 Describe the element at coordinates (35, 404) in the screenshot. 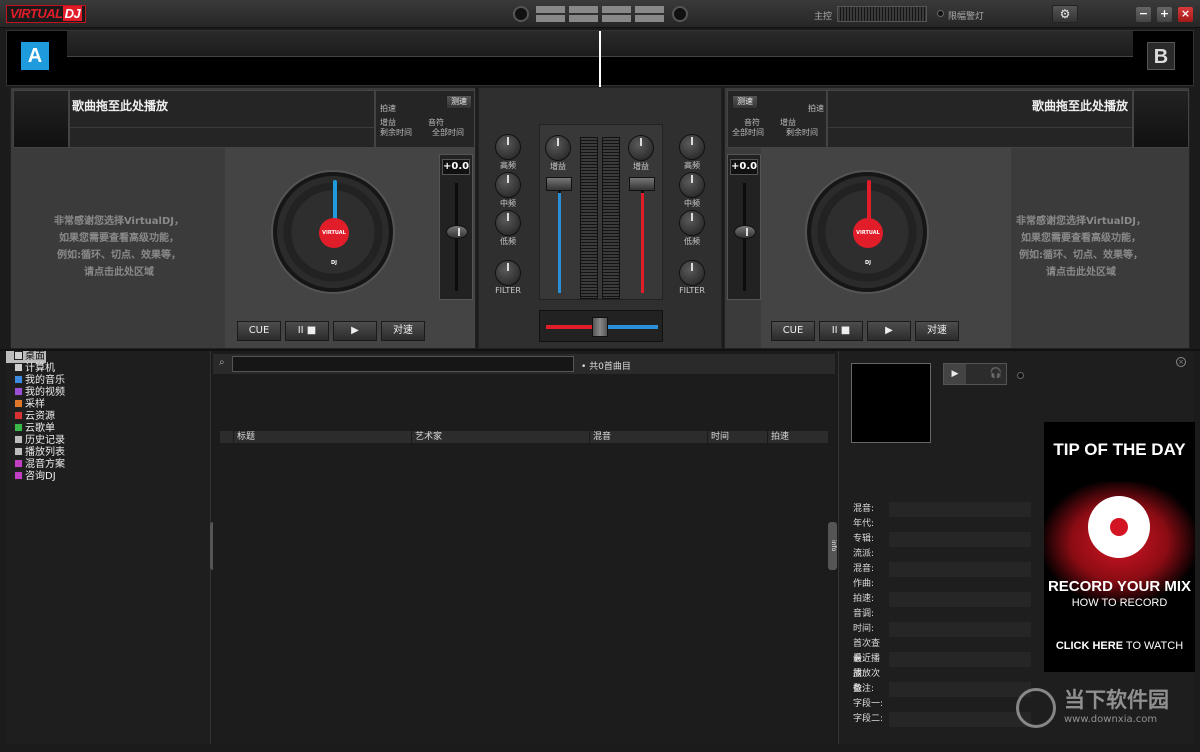

I see `folder-label: 采样` at that location.